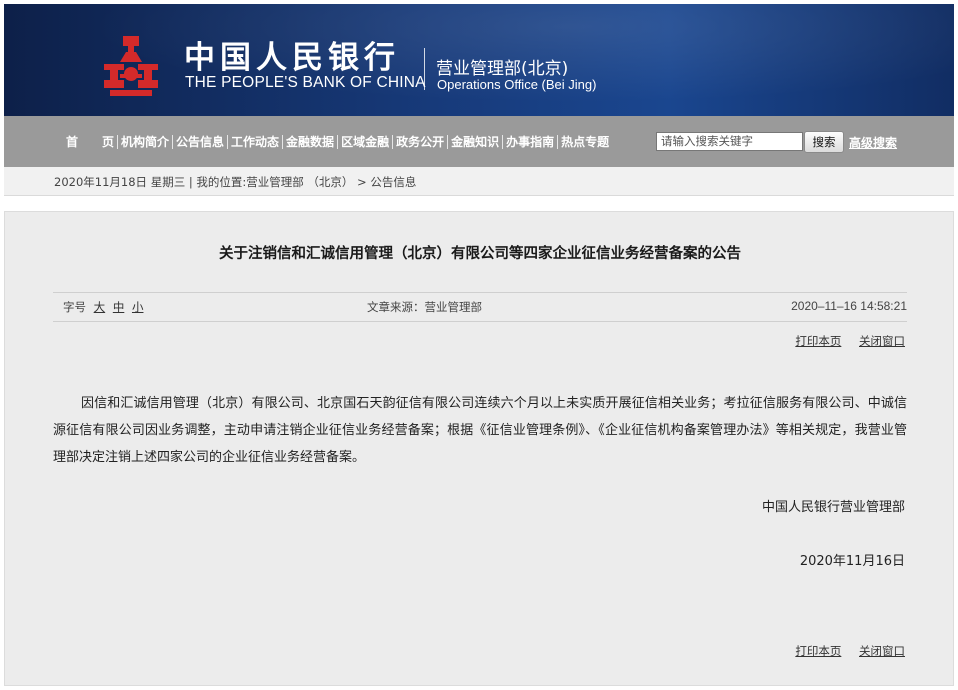 The image size is (958, 690). What do you see at coordinates (833, 507) in the screenshot?
I see `article-signature: 中国人民银行营业管理部` at bounding box center [833, 507].